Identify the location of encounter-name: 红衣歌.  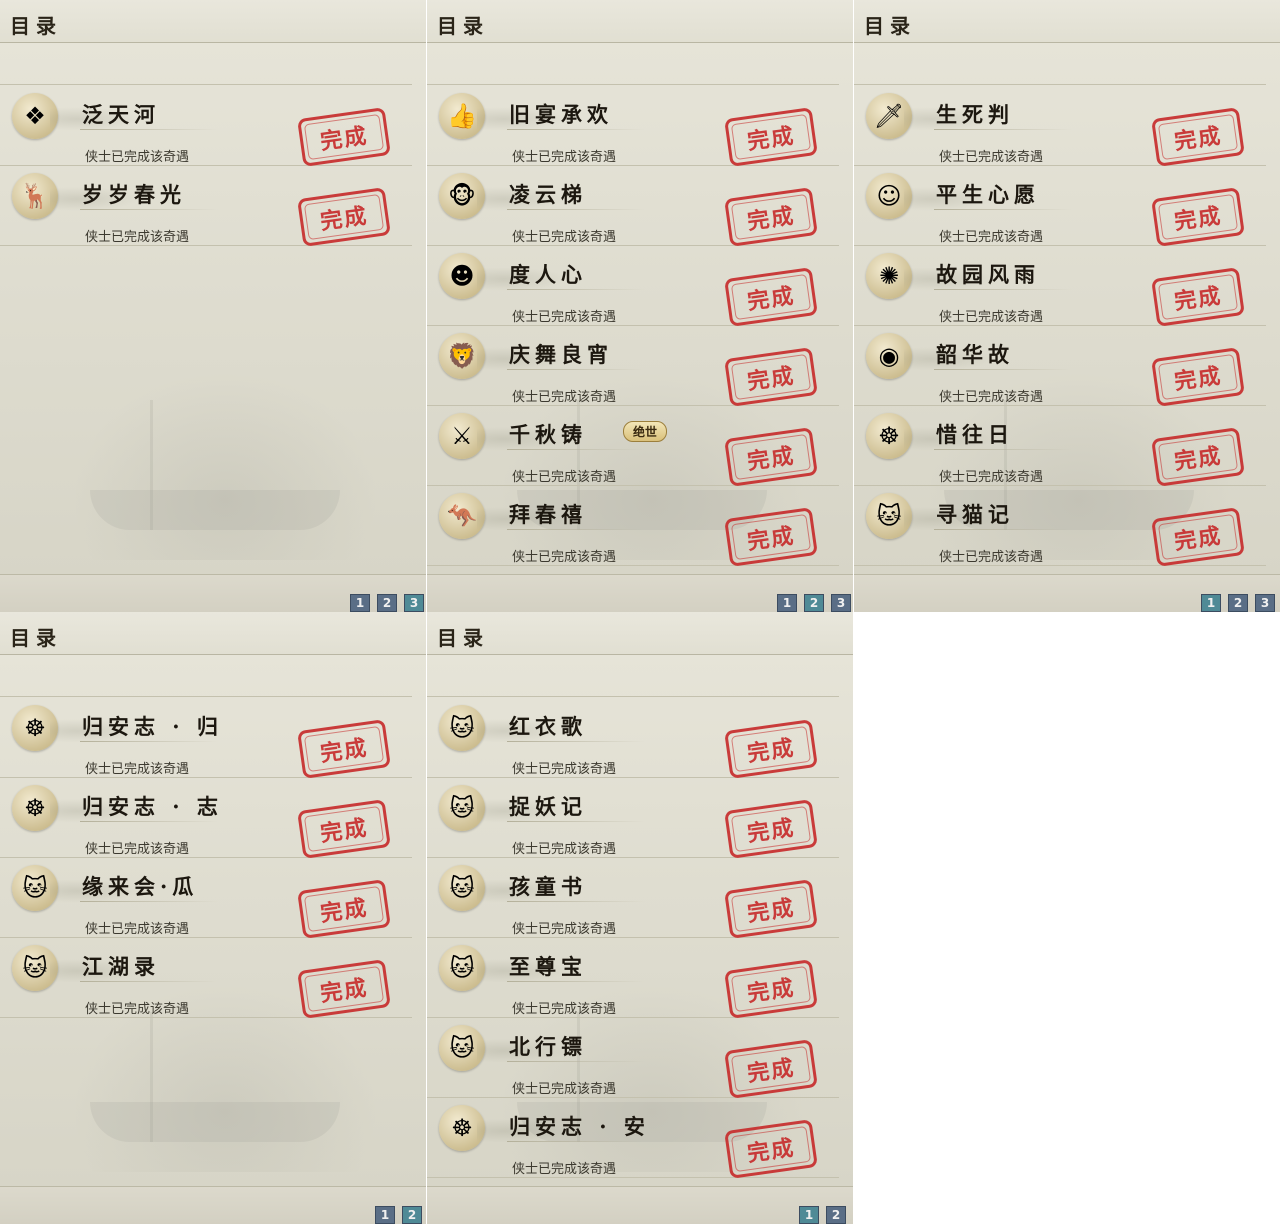
(548, 726).